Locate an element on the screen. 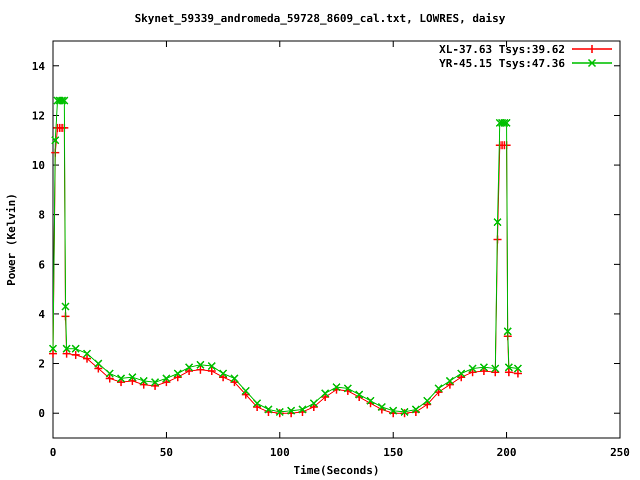 The width and height of the screenshot is (640, 480). y-tick-label: 4 is located at coordinates (41, 314).